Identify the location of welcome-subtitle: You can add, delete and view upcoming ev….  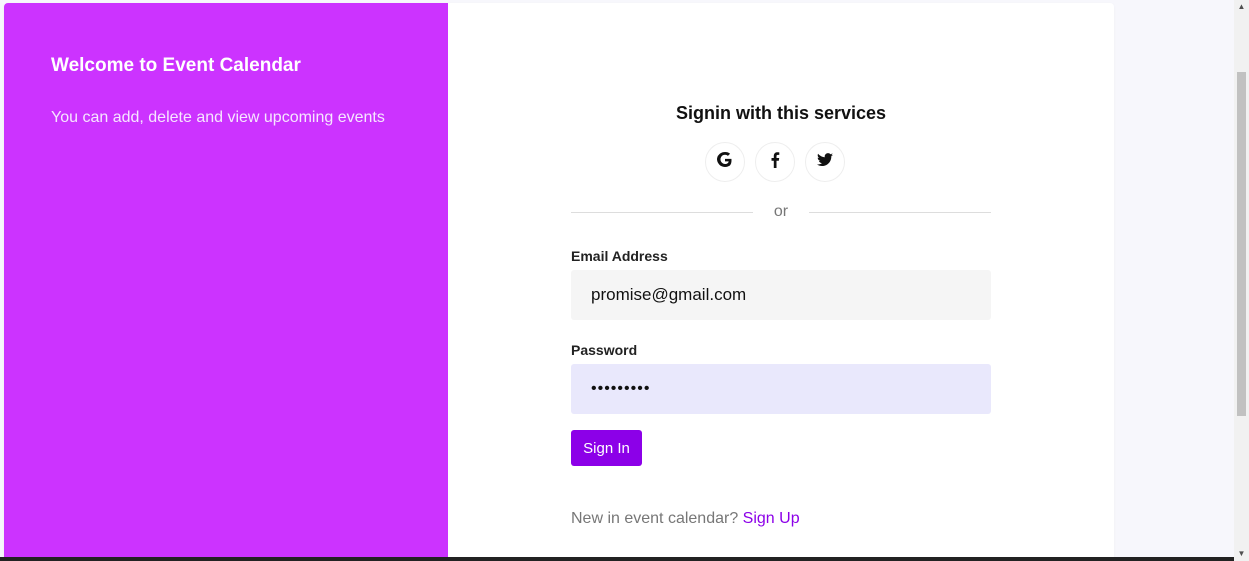
(218, 117).